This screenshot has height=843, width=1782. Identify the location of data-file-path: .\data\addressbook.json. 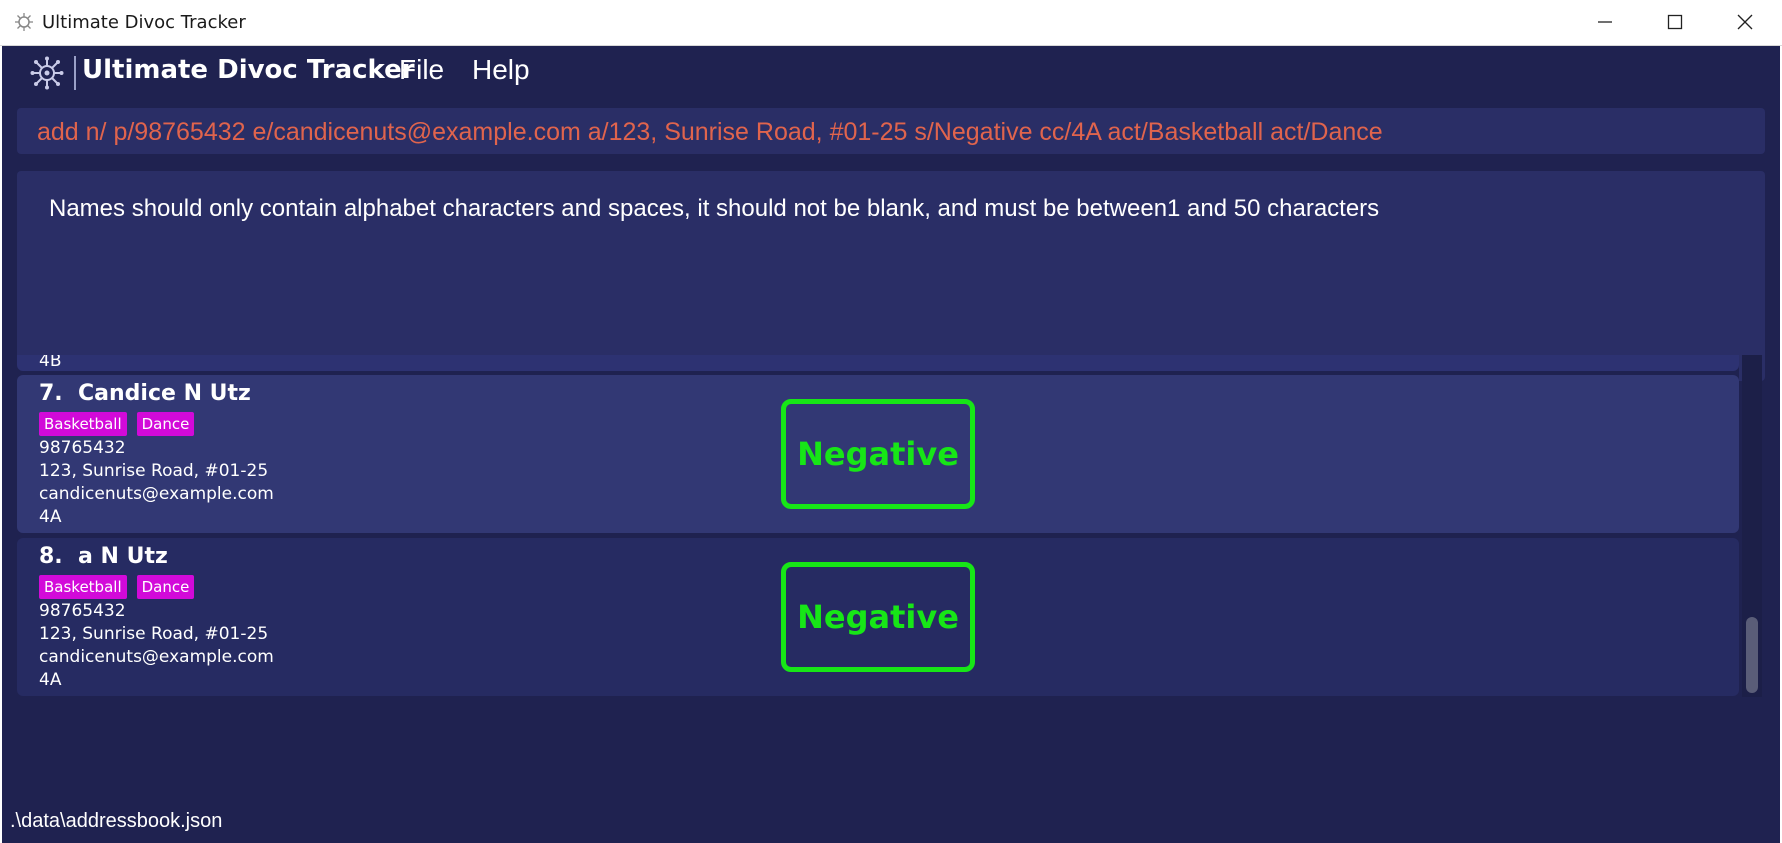
(116, 821).